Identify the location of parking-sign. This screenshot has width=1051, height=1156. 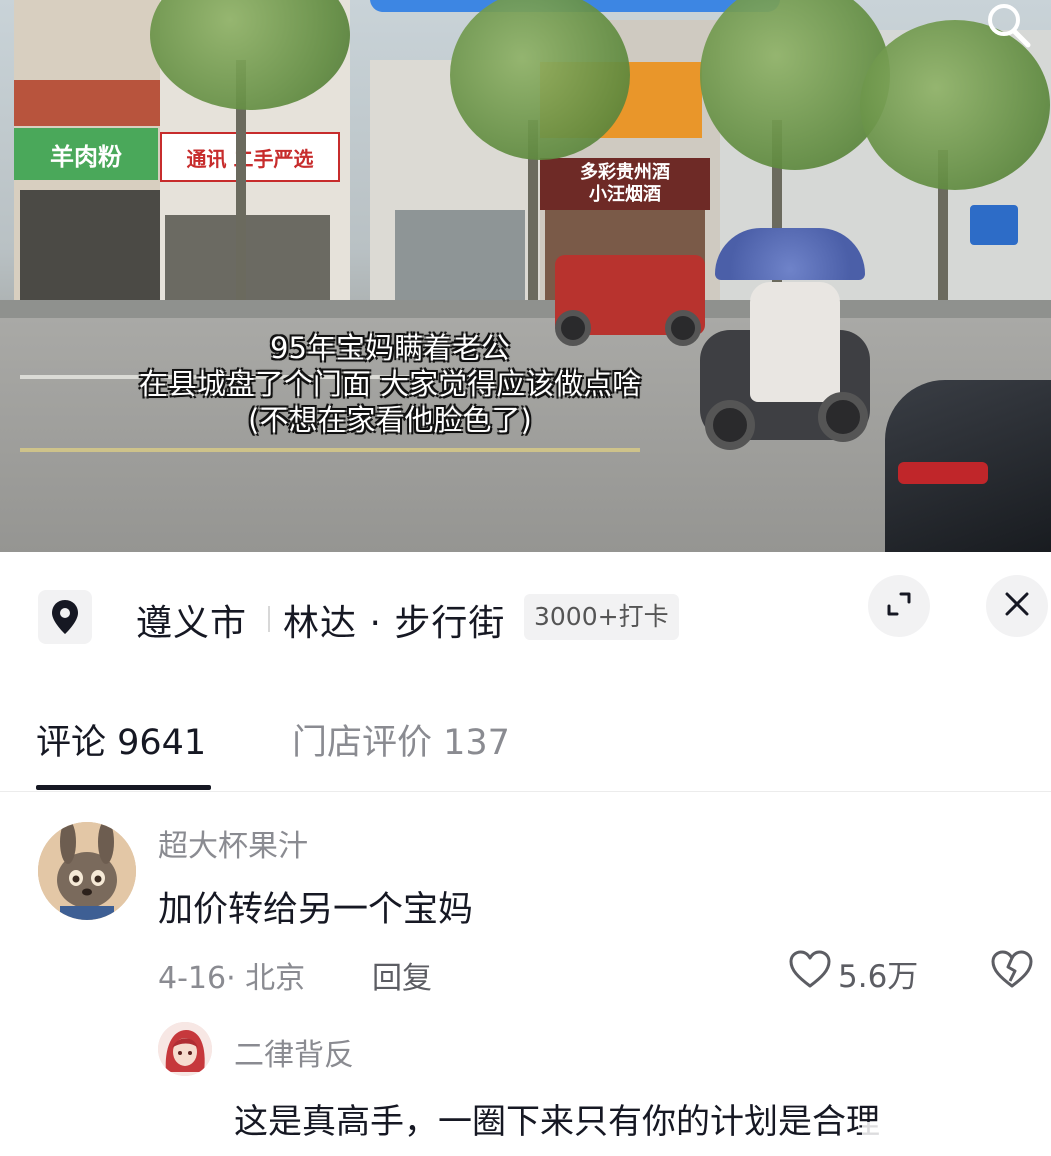
(994, 225).